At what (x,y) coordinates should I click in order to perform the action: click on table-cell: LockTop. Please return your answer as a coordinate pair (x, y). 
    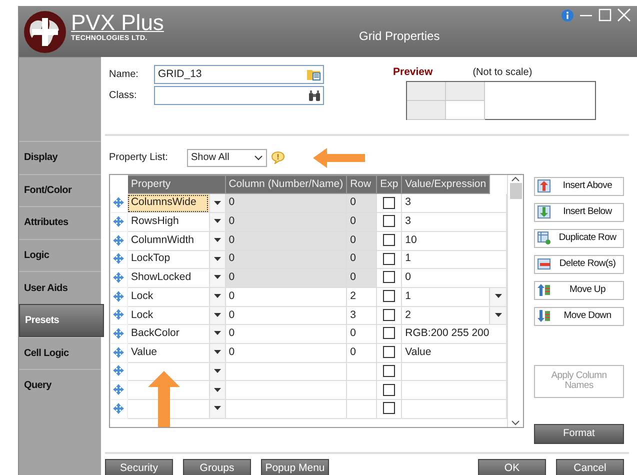
    Looking at the image, I should click on (168, 259).